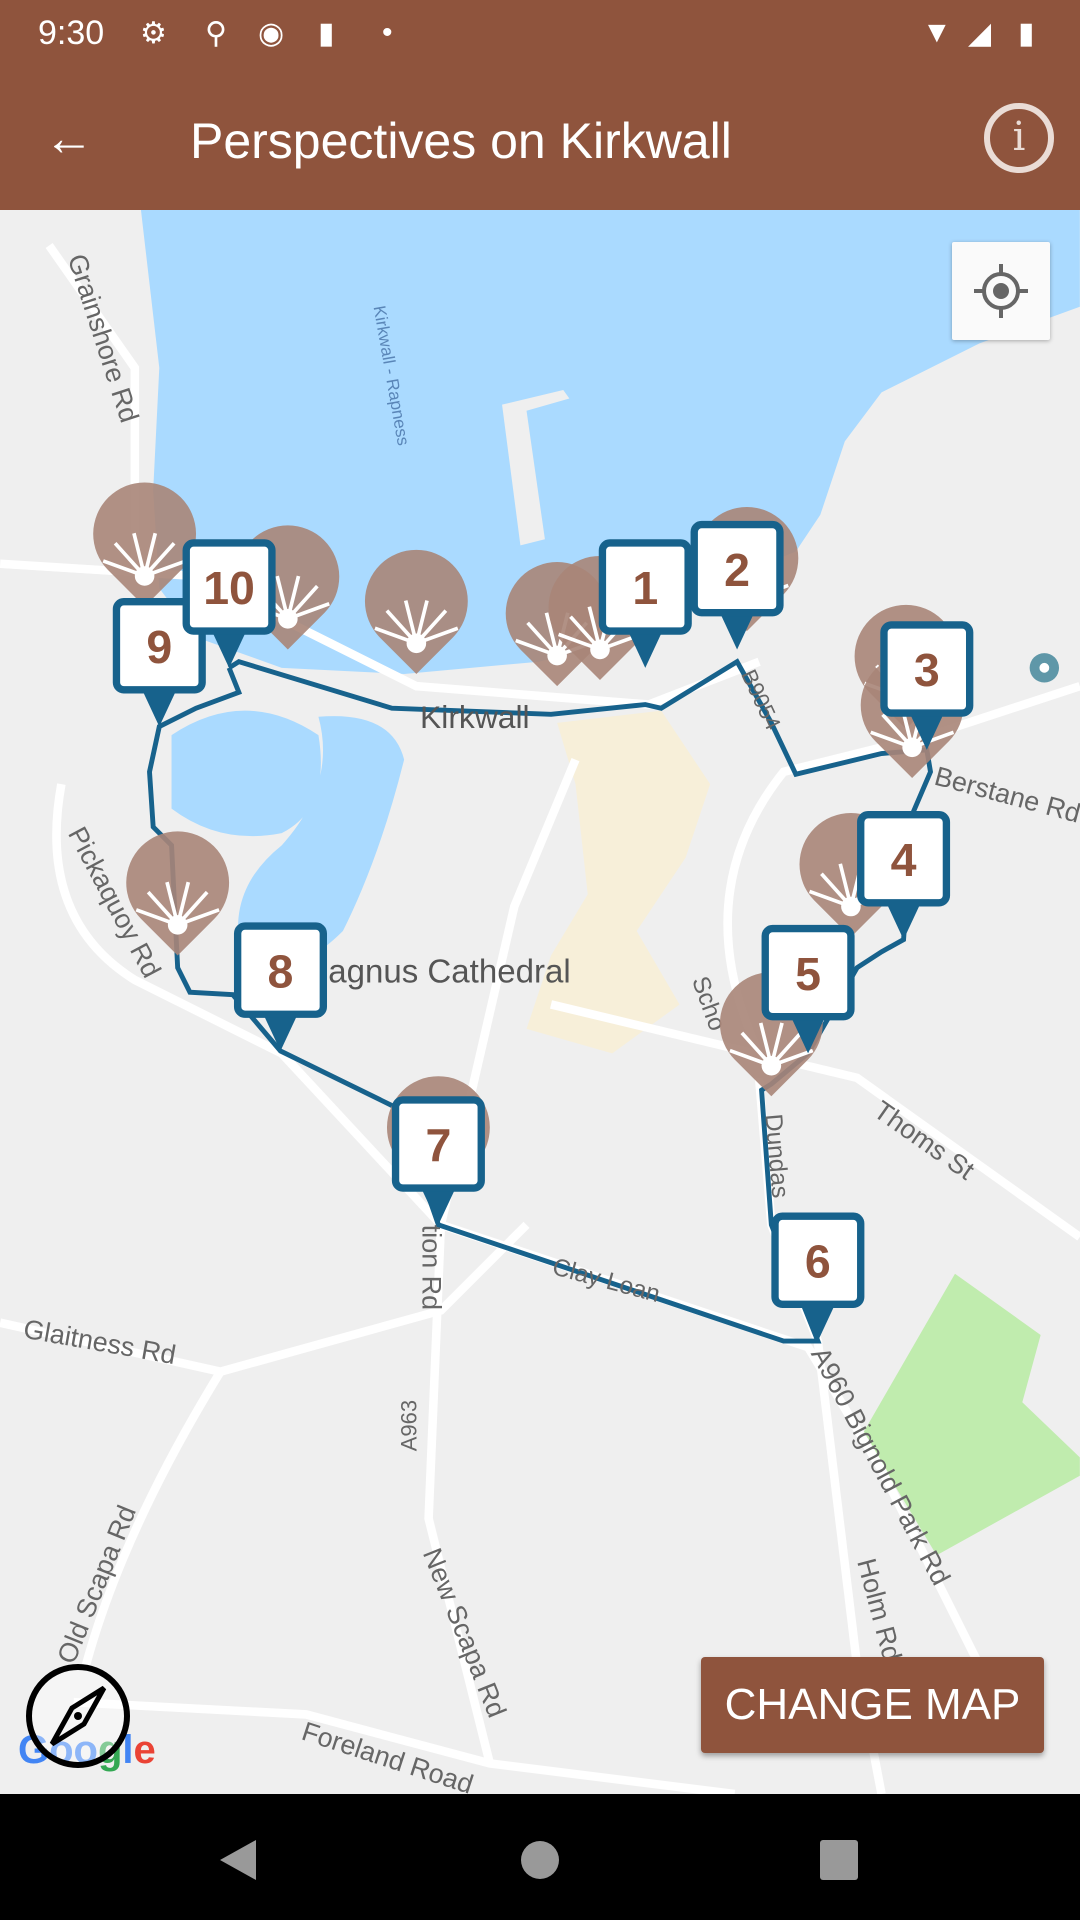 The image size is (1080, 1920). Describe the element at coordinates (1026, 33) in the screenshot. I see `battery-charging-icon: ▮` at that location.